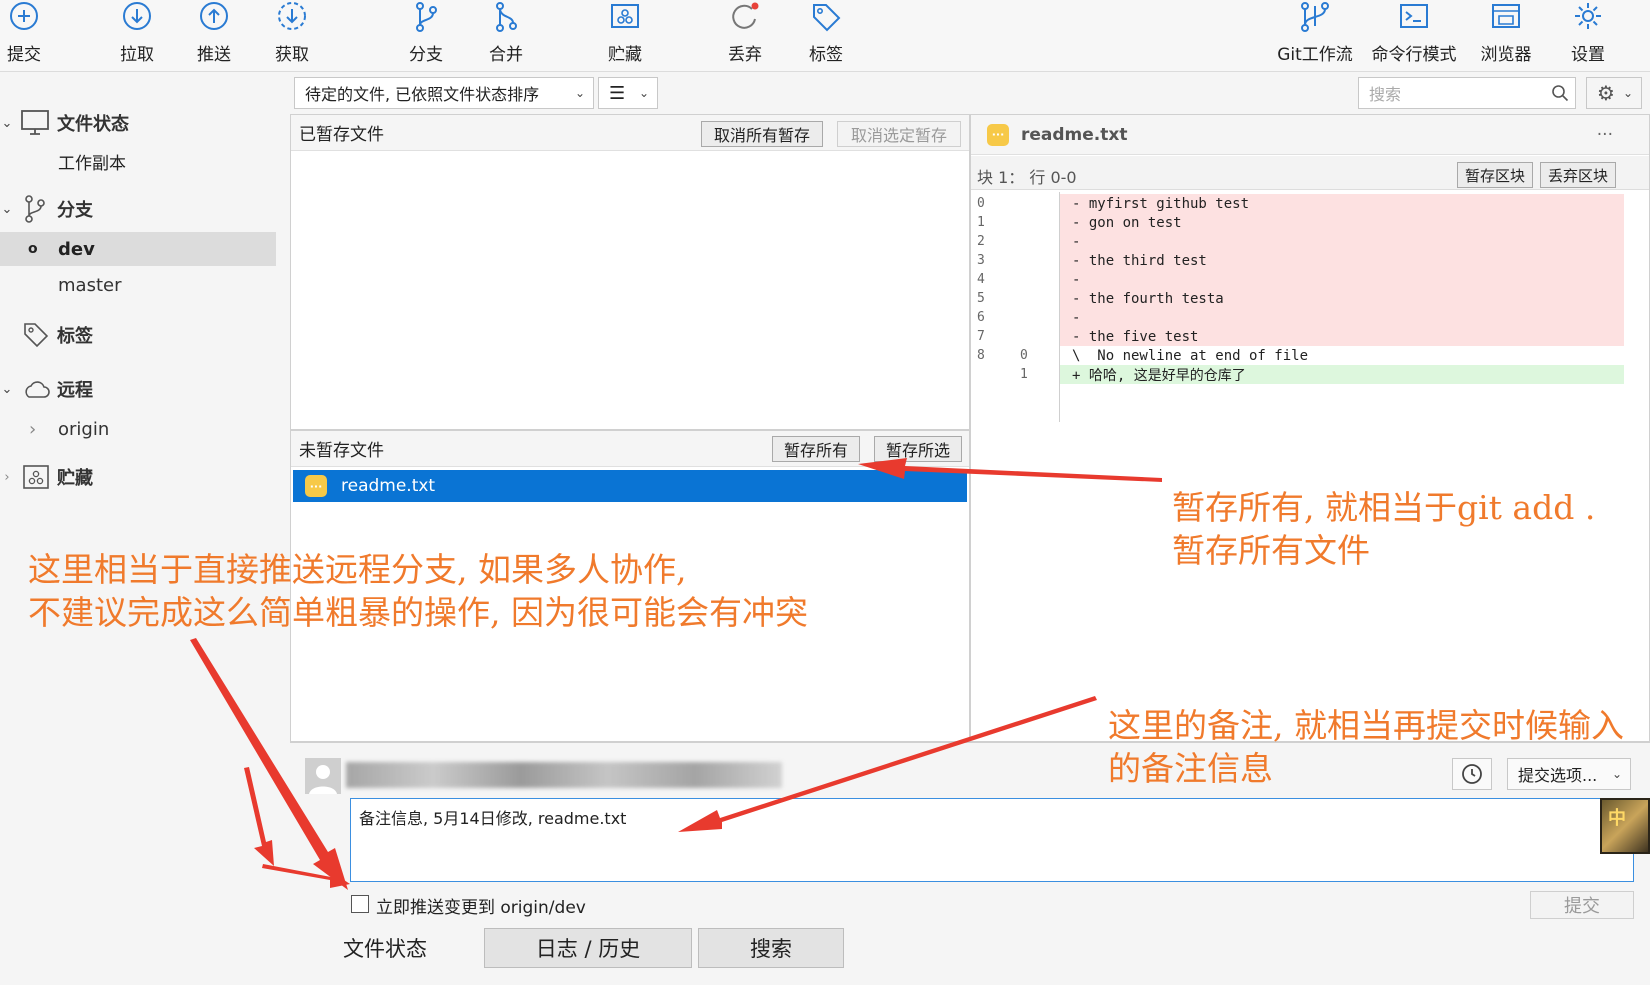  I want to click on old-line-number: 5, so click(981, 298).